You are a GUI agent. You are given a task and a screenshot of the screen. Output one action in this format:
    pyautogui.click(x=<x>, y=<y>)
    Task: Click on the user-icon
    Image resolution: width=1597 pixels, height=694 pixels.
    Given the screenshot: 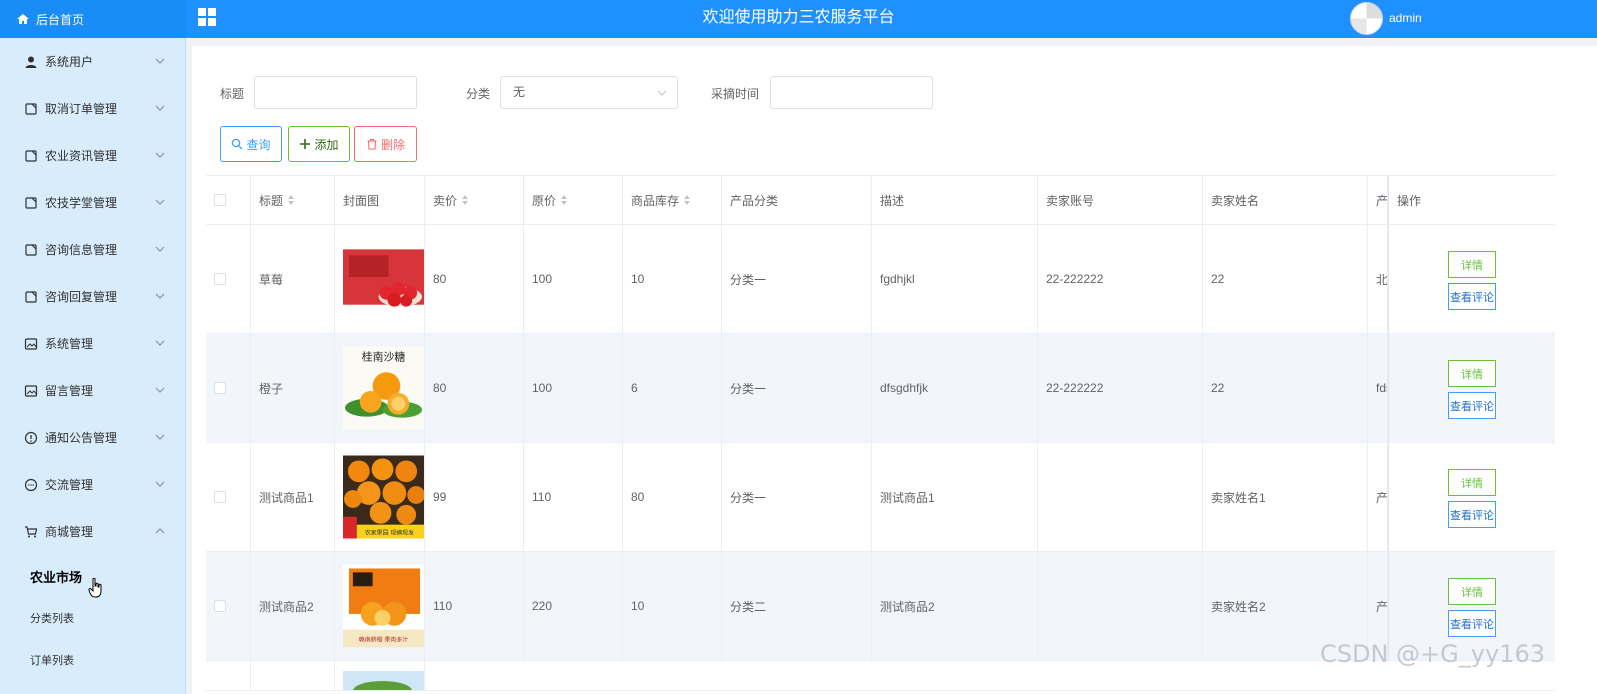 What is the action you would take?
    pyautogui.click(x=31, y=62)
    